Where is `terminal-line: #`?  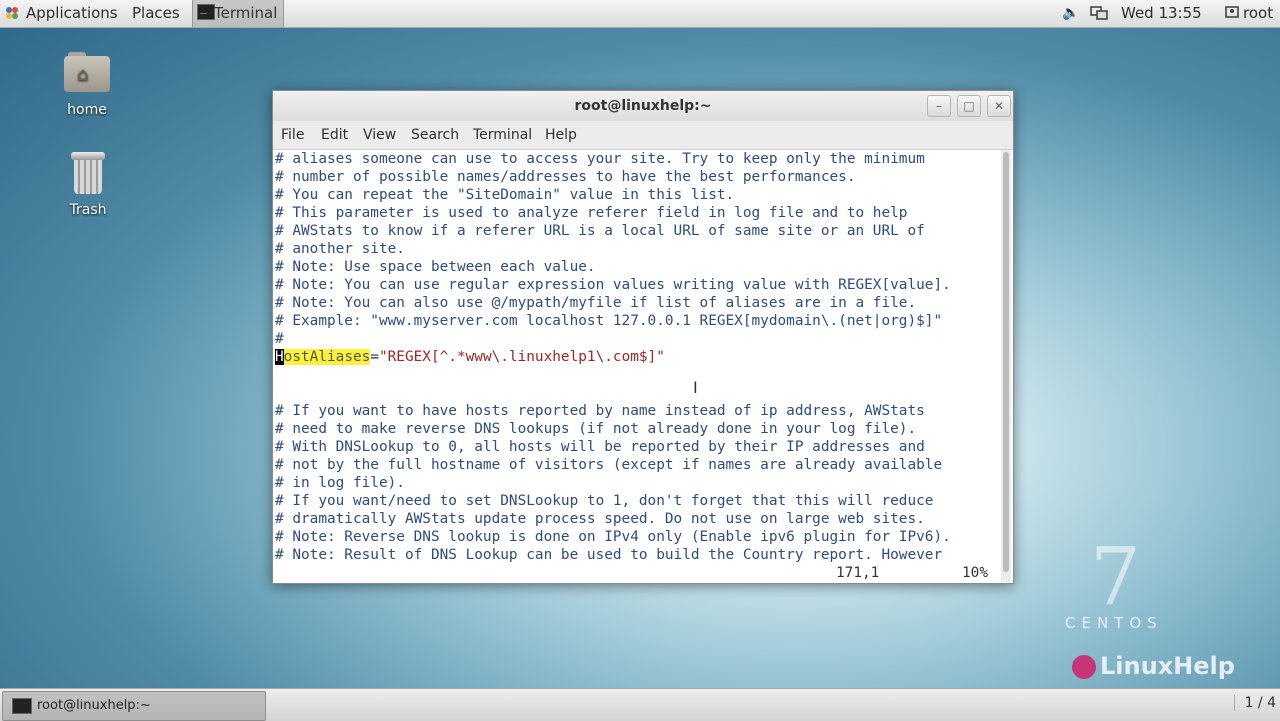 terminal-line: # is located at coordinates (279, 339).